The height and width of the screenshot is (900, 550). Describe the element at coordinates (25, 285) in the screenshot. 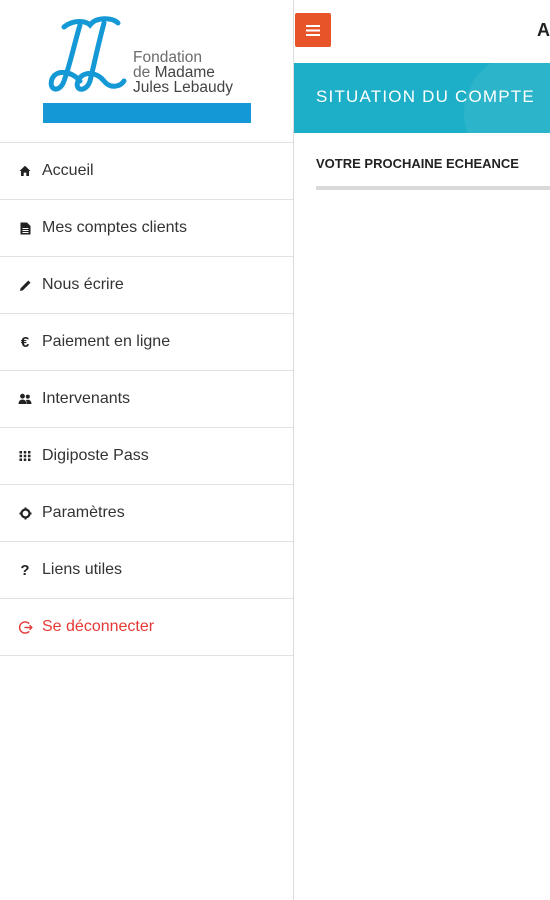

I see `pencil-icon` at that location.